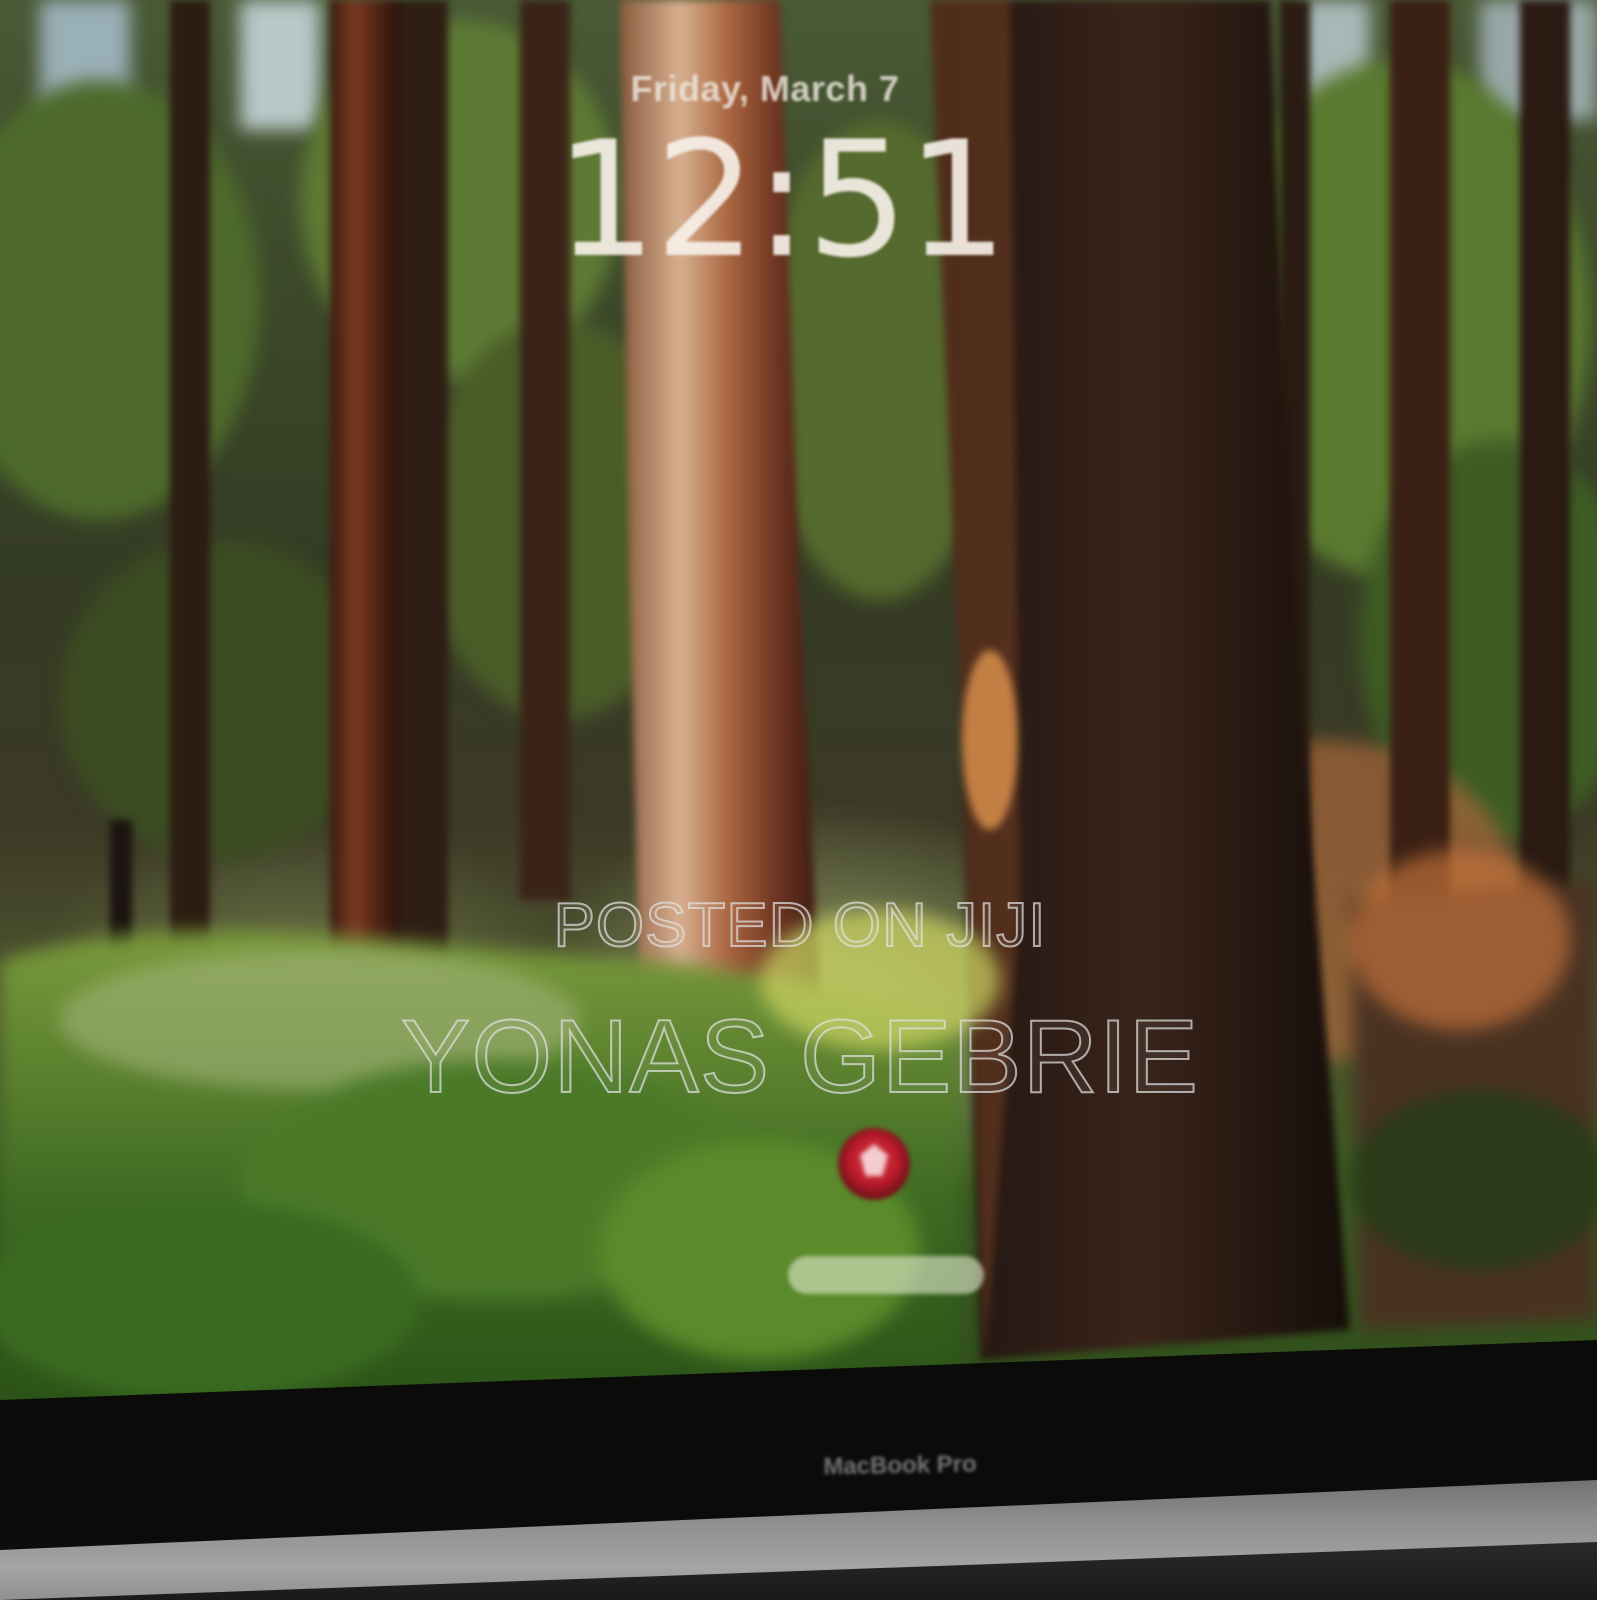  I want to click on password-field, so click(886, 1275).